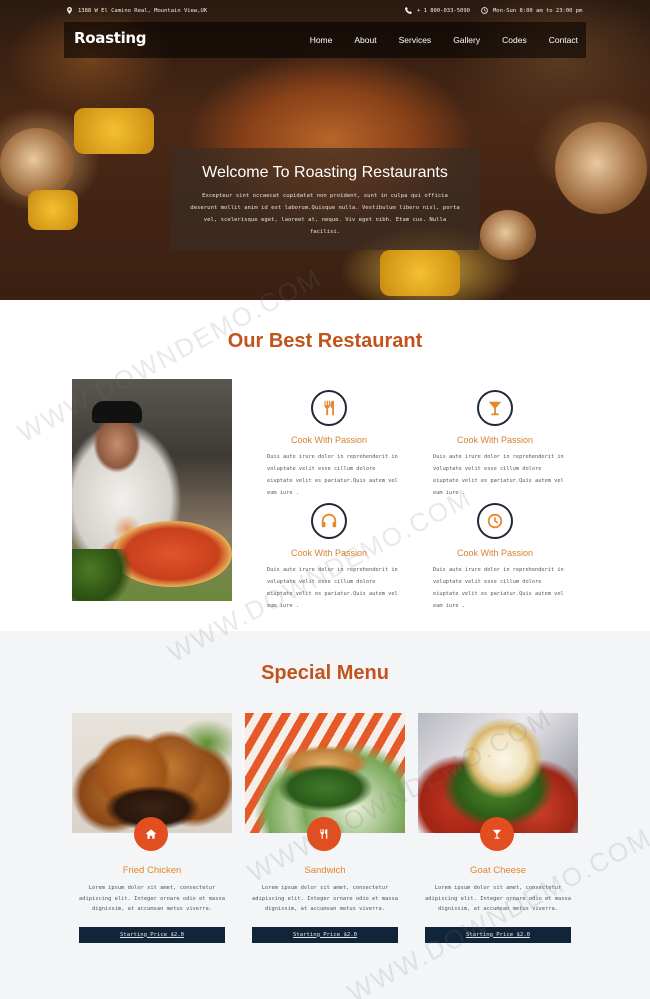  Describe the element at coordinates (321, 40) in the screenshot. I see `nav-home: Home` at that location.